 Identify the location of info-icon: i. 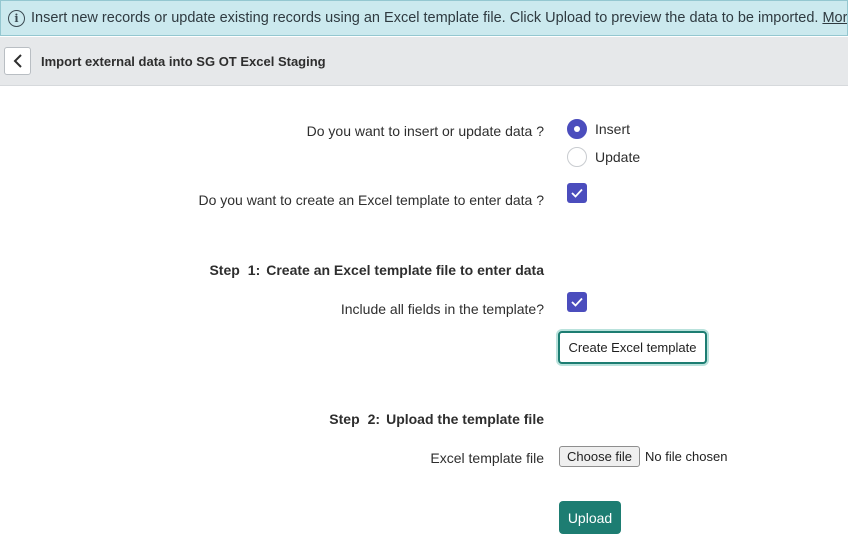
(16, 18).